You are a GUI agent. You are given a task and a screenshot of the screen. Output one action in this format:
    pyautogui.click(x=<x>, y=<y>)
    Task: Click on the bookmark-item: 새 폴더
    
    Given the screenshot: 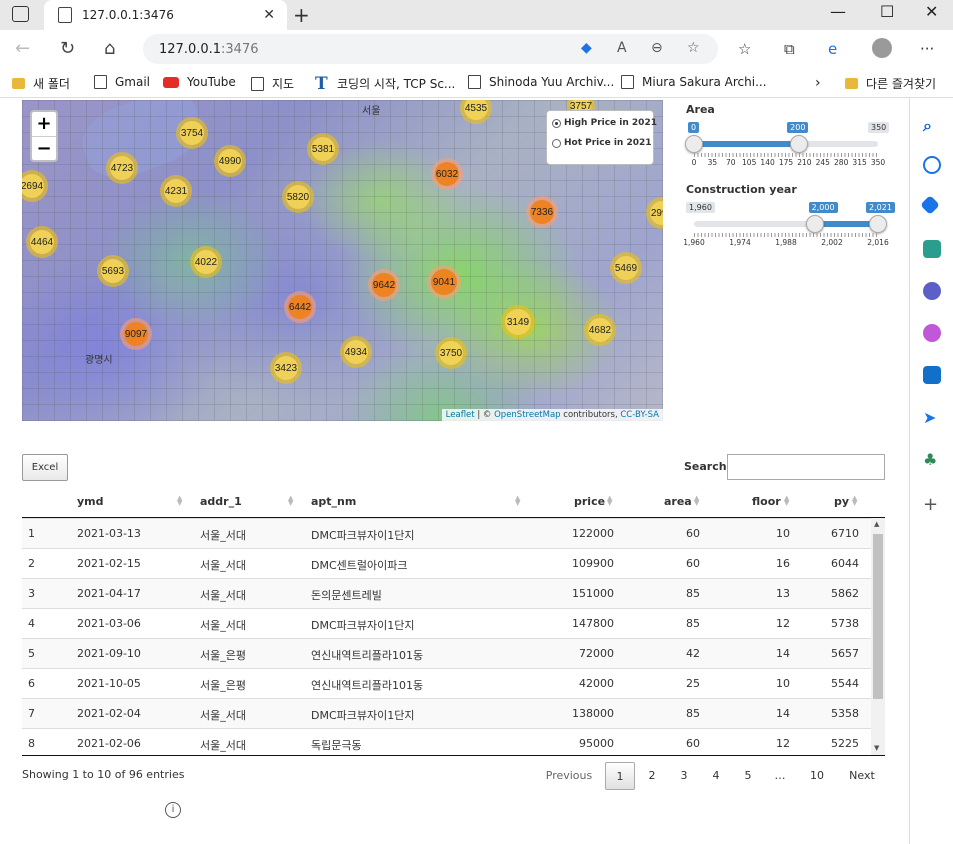 What is the action you would take?
    pyautogui.click(x=41, y=83)
    